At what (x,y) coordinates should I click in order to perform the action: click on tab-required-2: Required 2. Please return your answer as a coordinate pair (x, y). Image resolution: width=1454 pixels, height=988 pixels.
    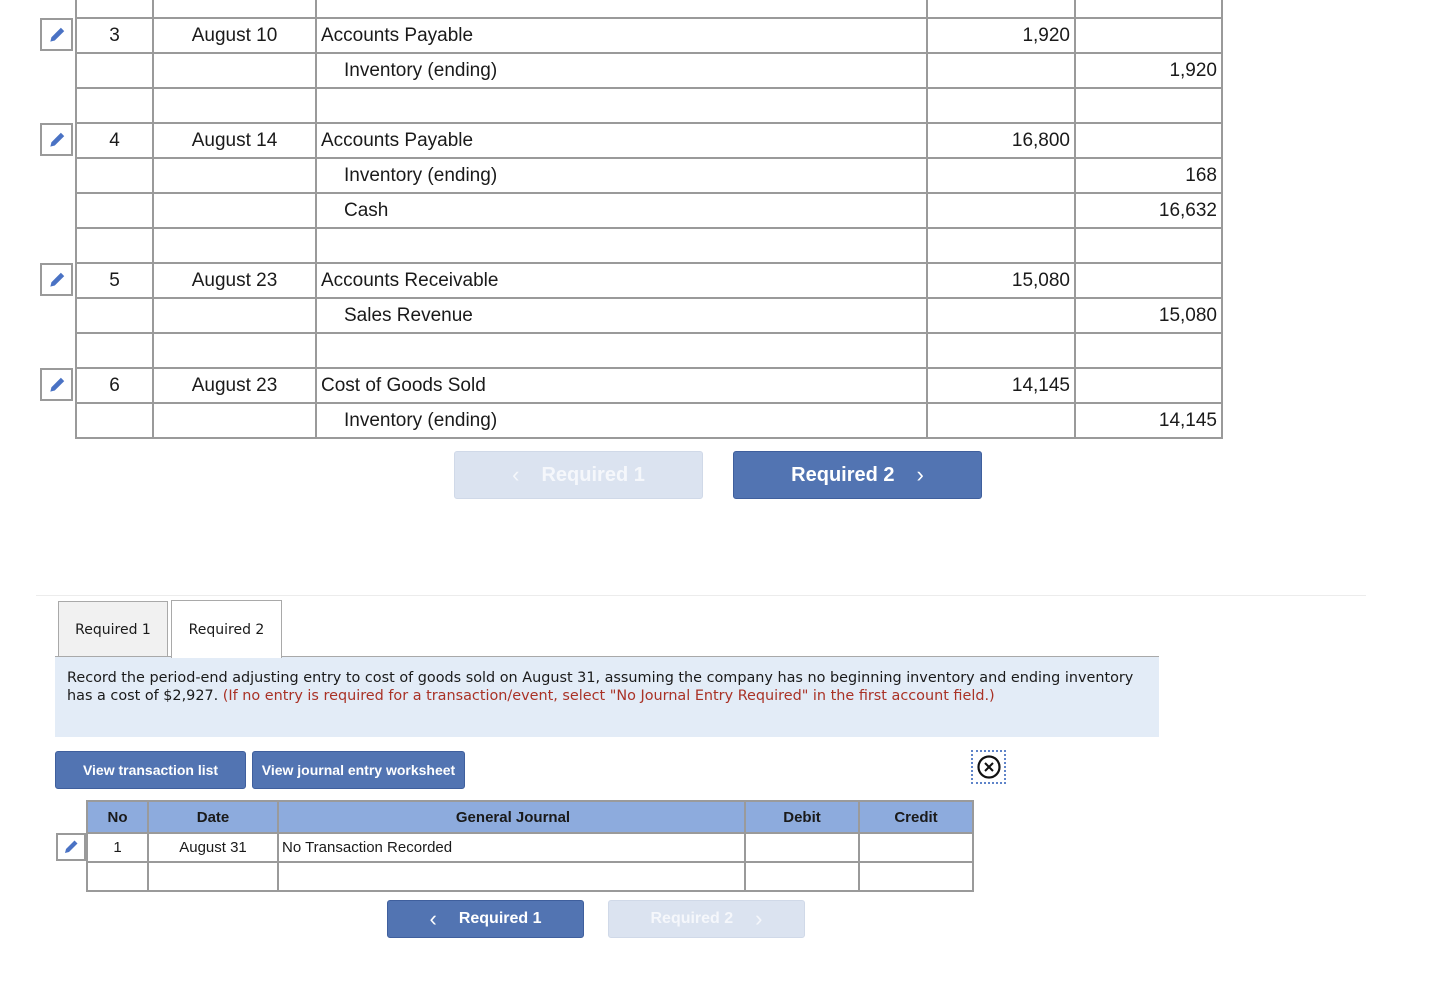
    Looking at the image, I should click on (226, 629).